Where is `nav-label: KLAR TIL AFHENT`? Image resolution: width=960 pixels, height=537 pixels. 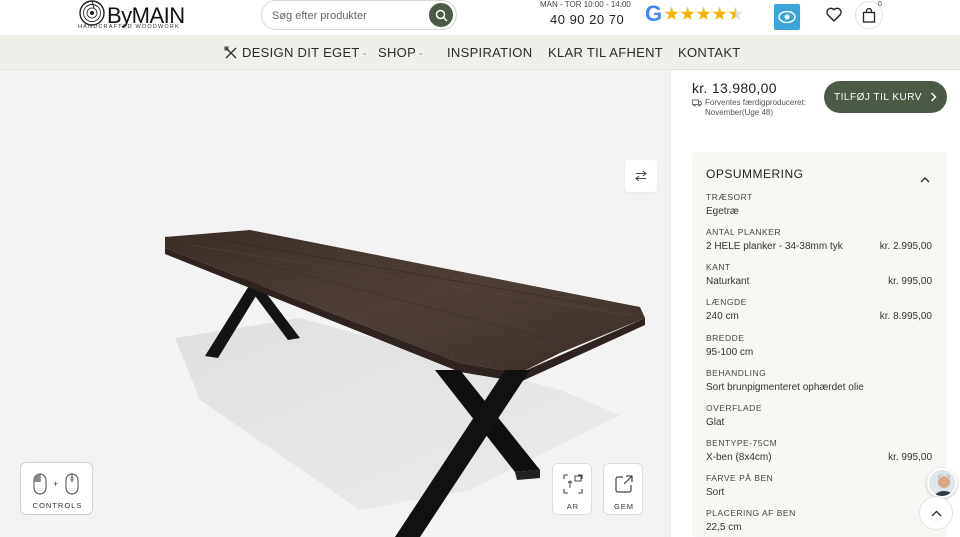
nav-label: KLAR TIL AFHENT is located at coordinates (606, 52).